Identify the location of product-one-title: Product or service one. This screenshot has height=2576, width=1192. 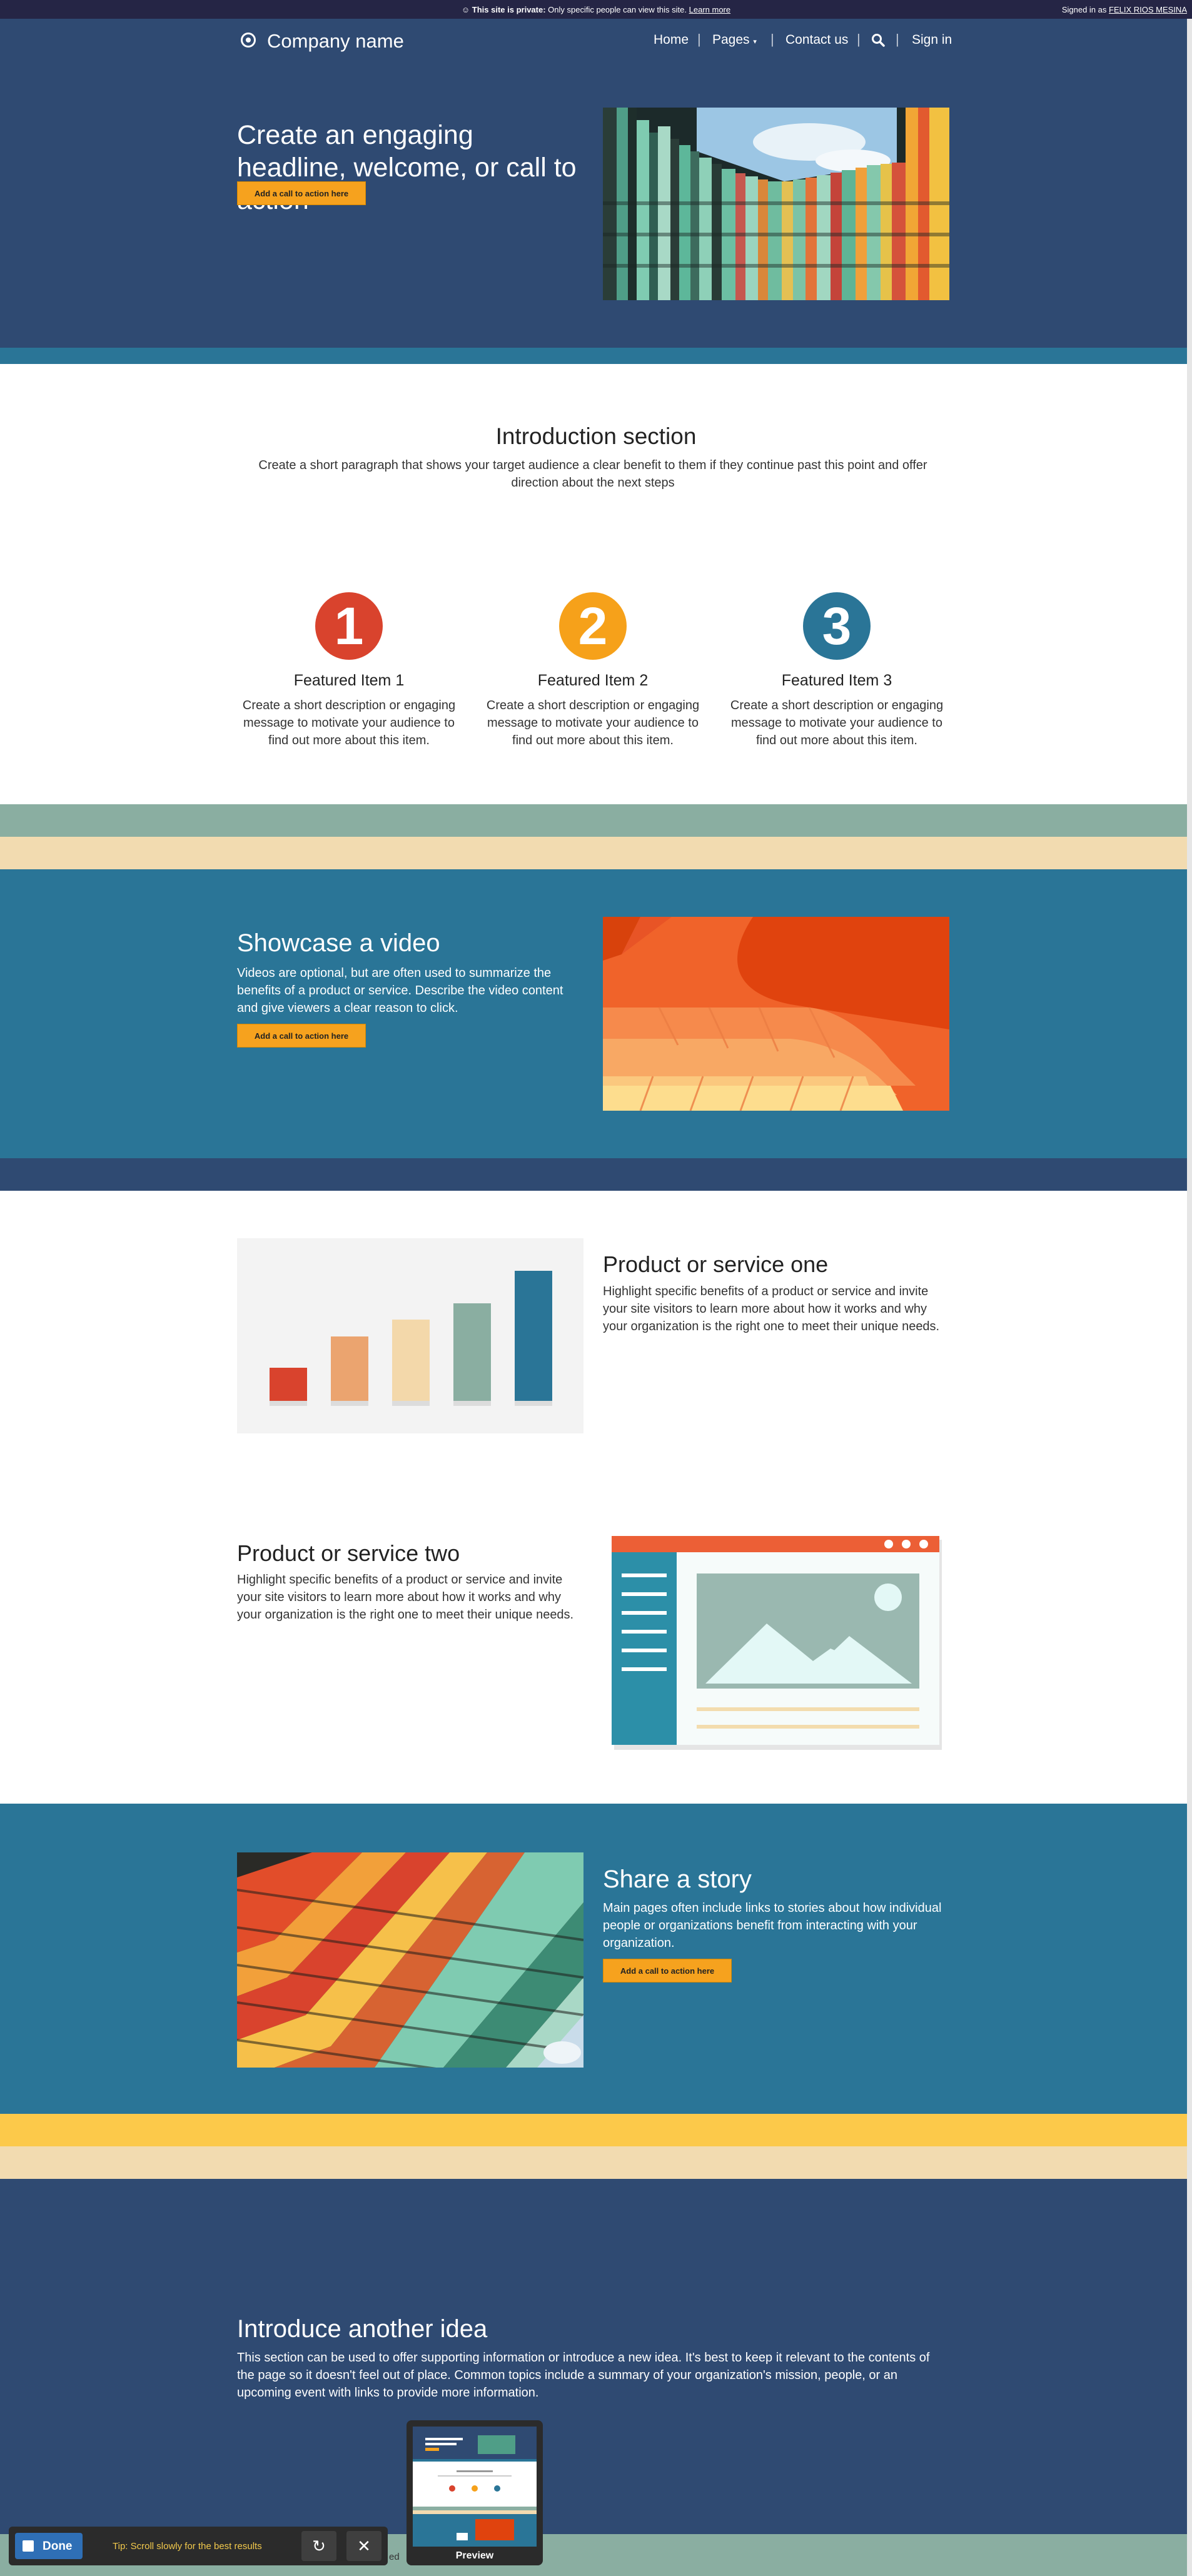
(716, 1264).